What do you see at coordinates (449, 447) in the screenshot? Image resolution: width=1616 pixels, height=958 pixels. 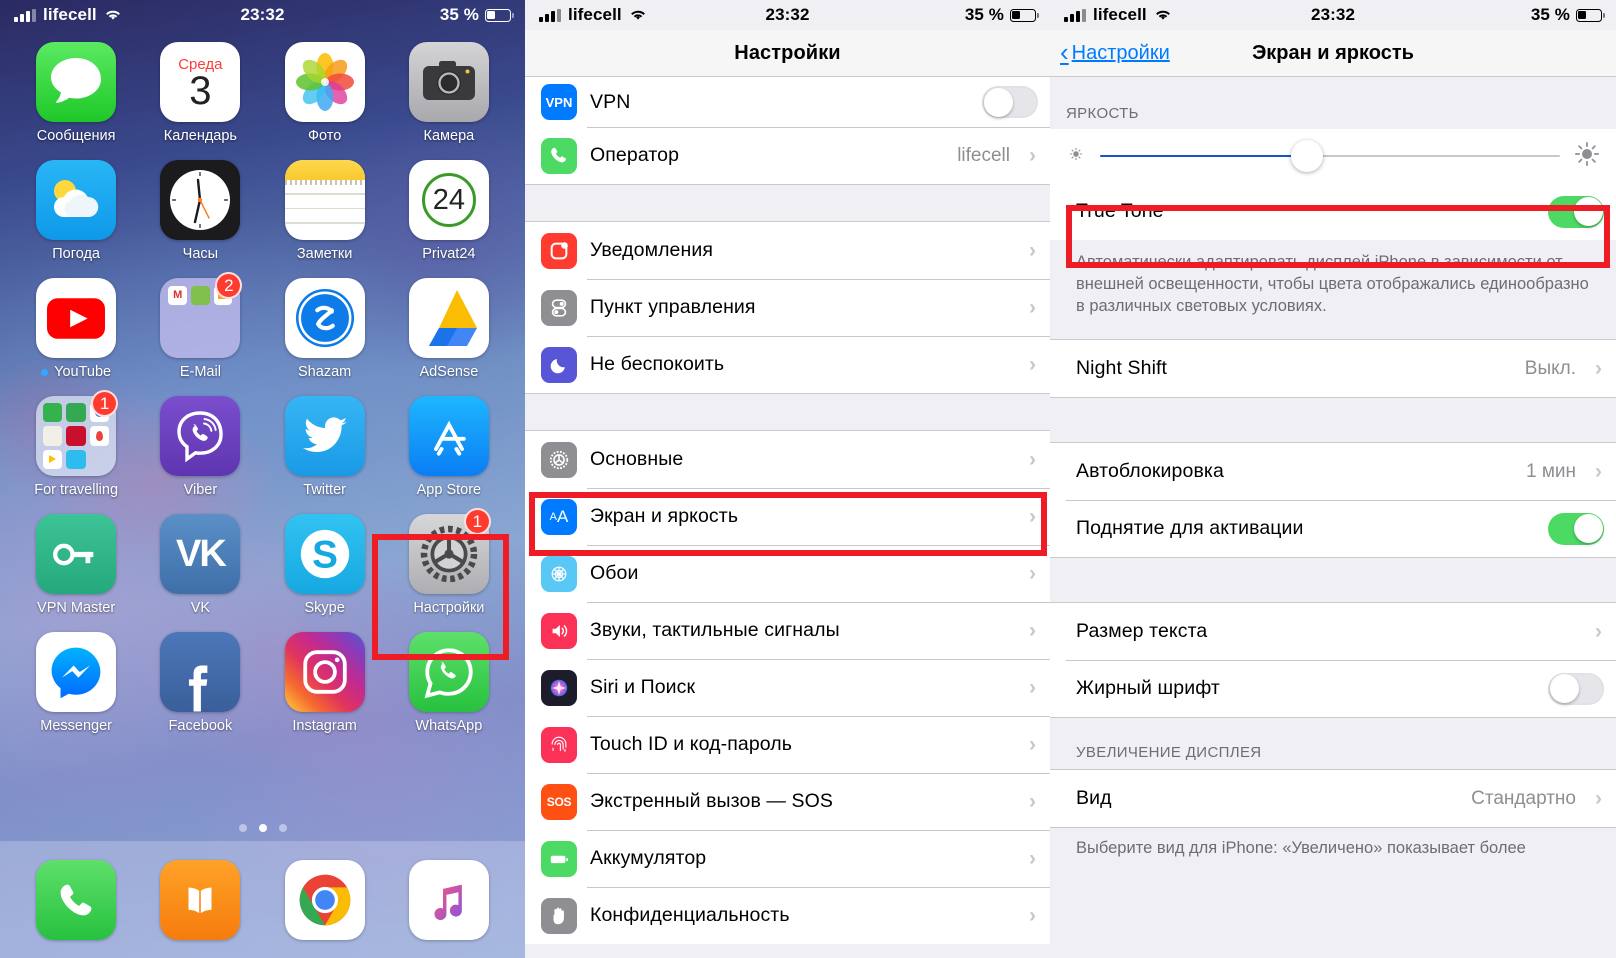 I see `app-app-store: App Store` at bounding box center [449, 447].